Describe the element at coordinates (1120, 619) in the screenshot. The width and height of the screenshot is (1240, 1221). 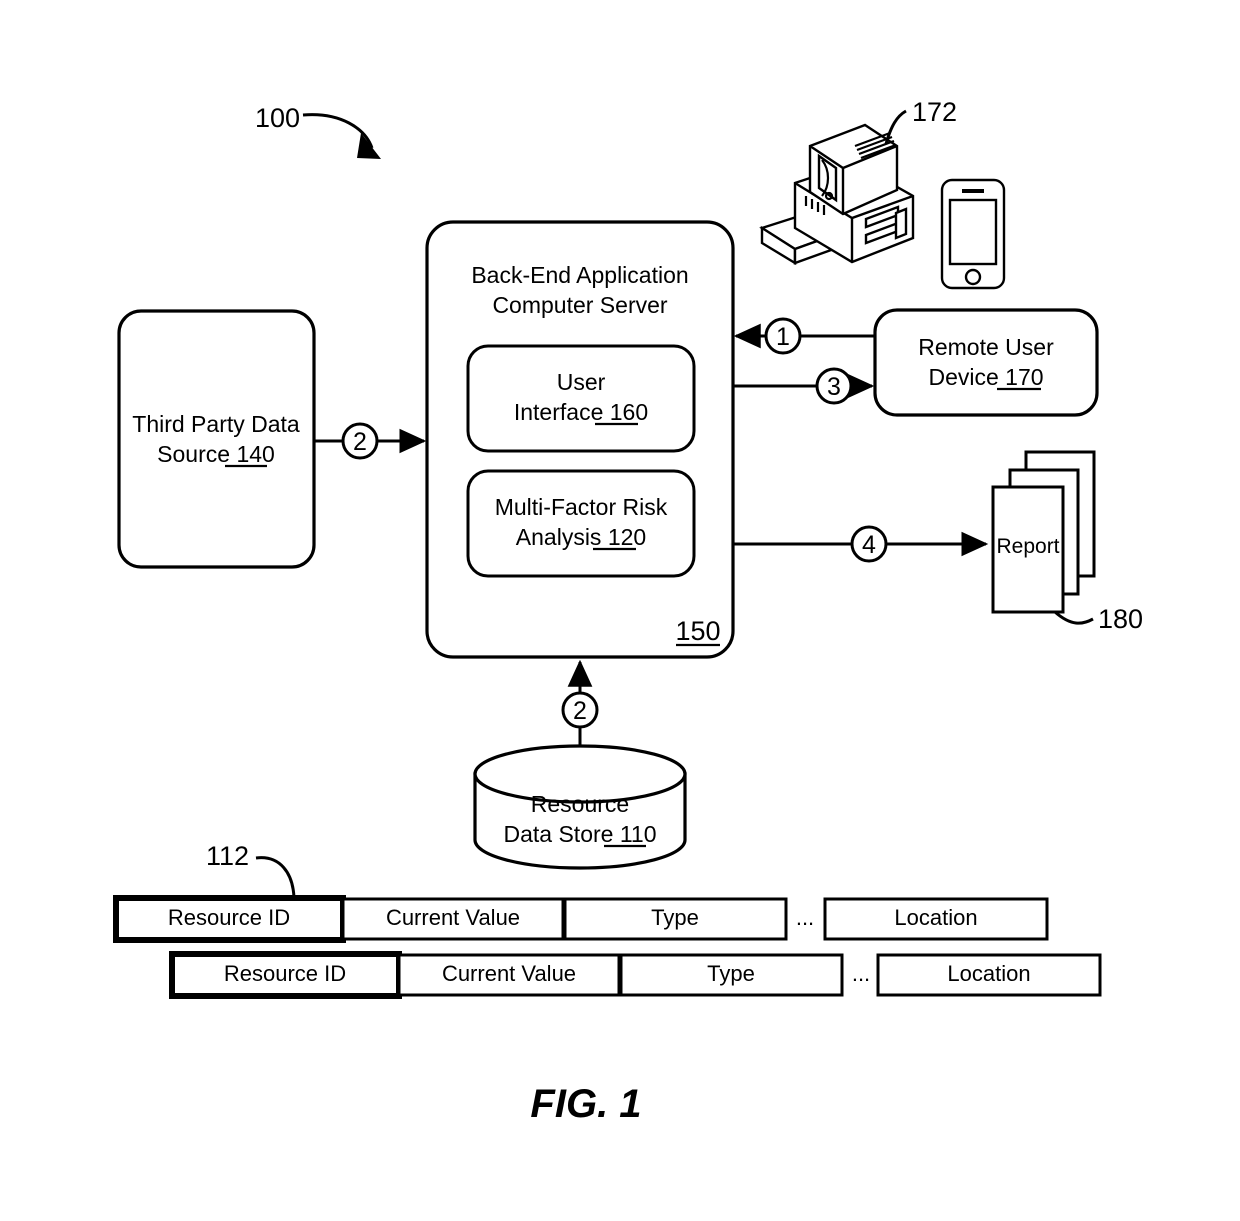
I see `report-ref-label: 180` at that location.